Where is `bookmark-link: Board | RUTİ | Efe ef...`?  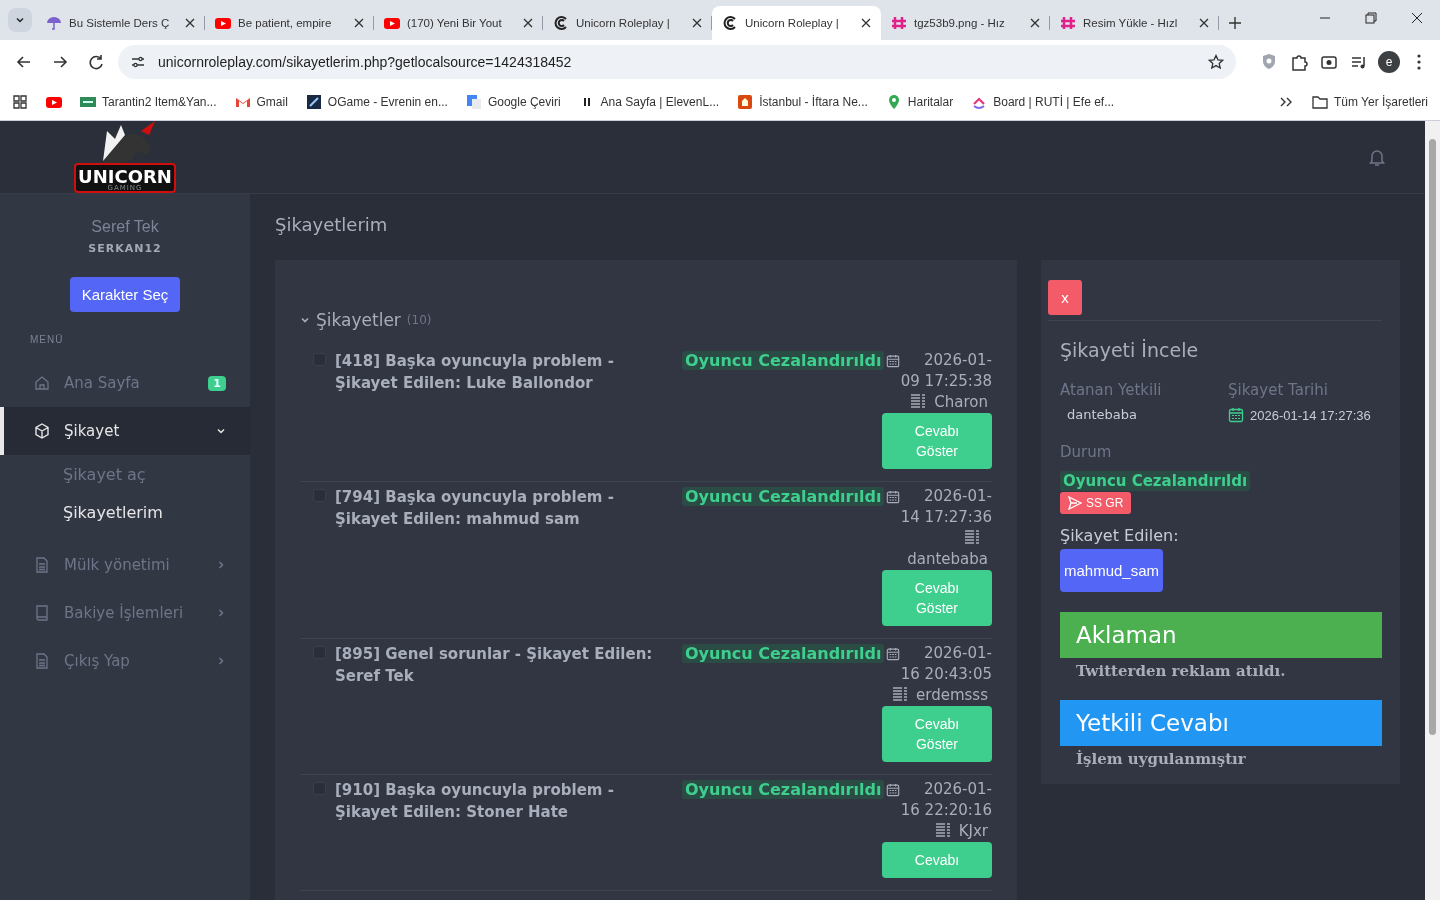
bookmark-link: Board | RUTİ | Efe ef... is located at coordinates (1043, 102).